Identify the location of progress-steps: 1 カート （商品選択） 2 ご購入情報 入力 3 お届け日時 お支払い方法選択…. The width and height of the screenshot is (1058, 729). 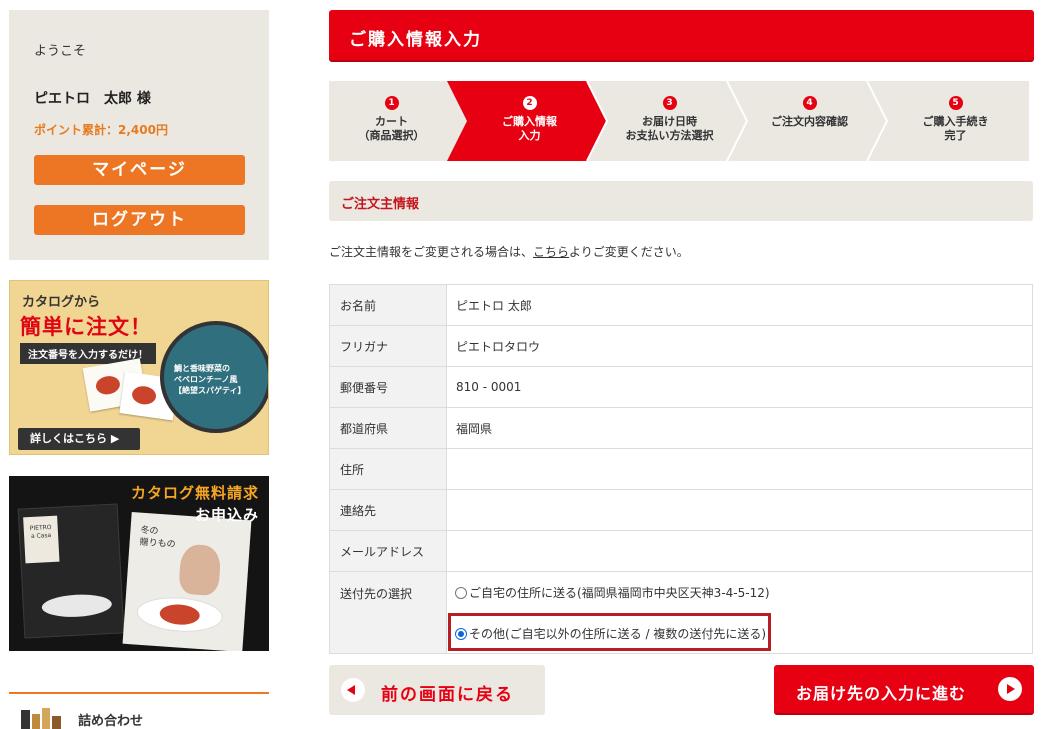
(679, 121).